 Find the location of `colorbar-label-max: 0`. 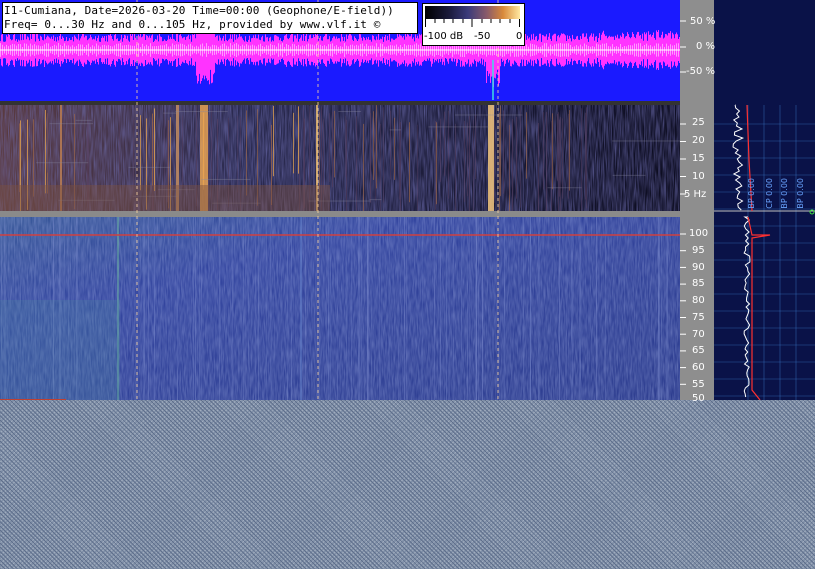

colorbar-label-max: 0 is located at coordinates (519, 36).